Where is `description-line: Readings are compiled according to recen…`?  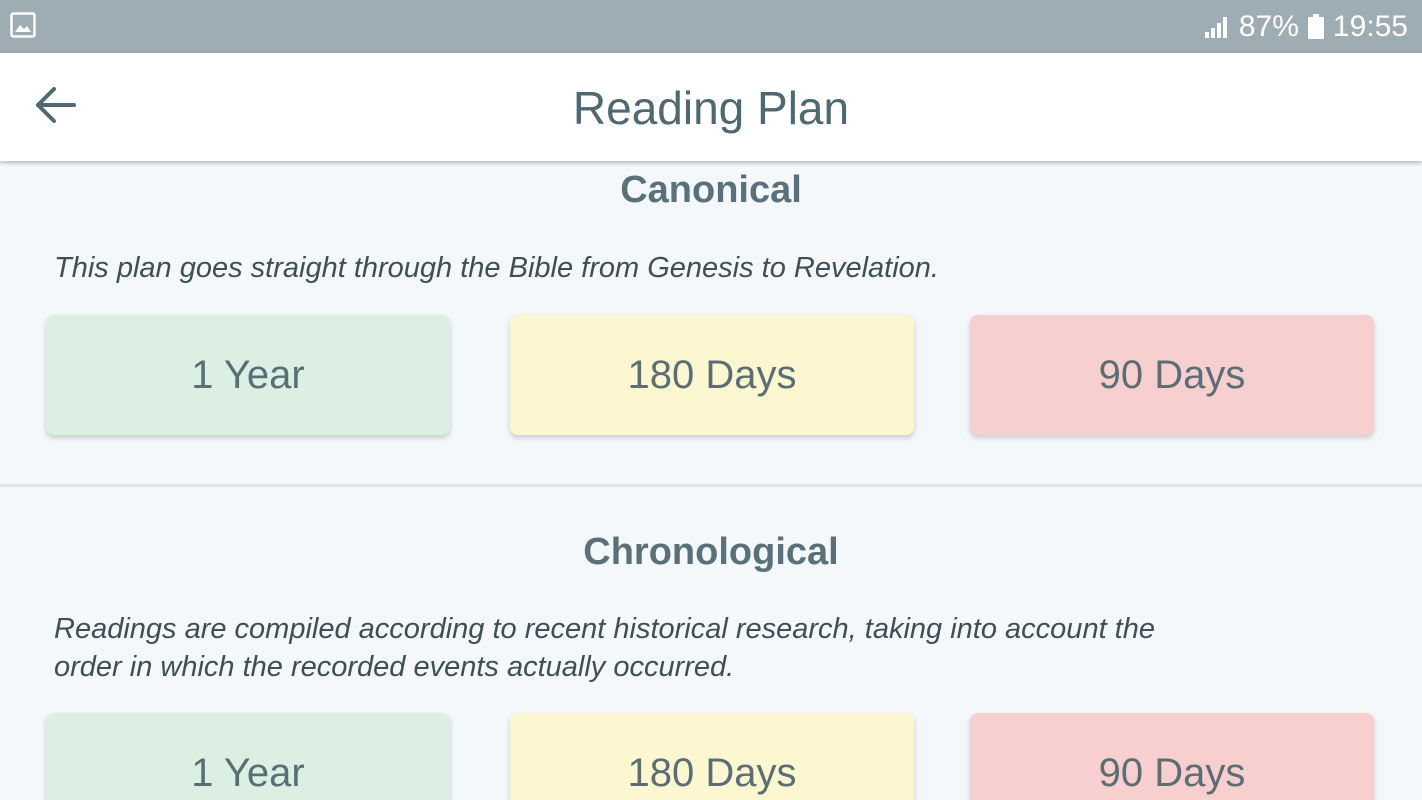 description-line: Readings are compiled according to recen… is located at coordinates (604, 629).